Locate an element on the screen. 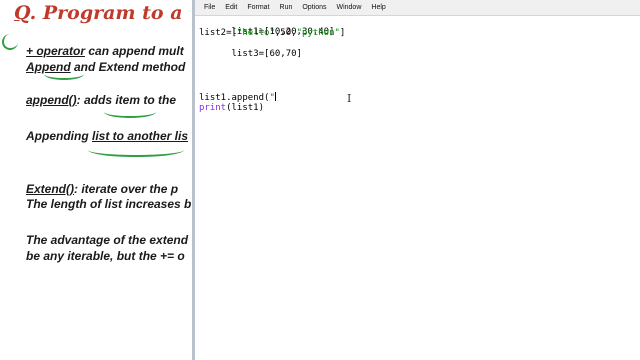 The image size is (640, 360). menu-window: Window is located at coordinates (348, 7).